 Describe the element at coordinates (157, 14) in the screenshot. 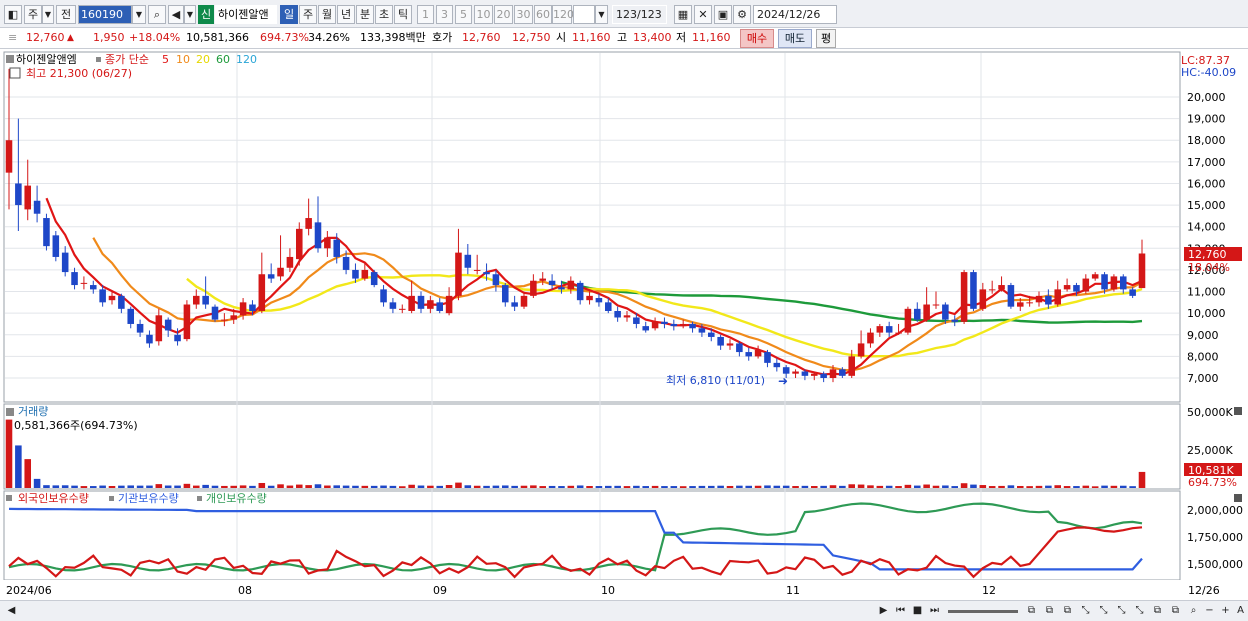

I see `search-icon: ⌕` at that location.